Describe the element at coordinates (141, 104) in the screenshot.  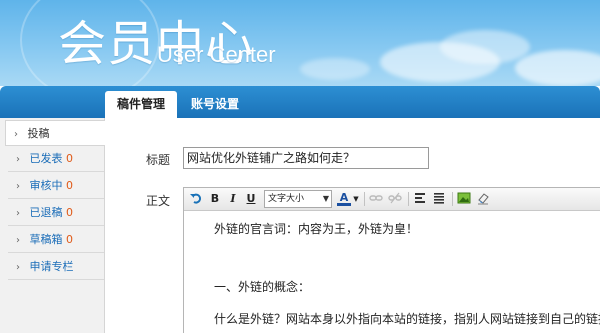
I see `tab-manuscript-management: 稿件管理` at that location.